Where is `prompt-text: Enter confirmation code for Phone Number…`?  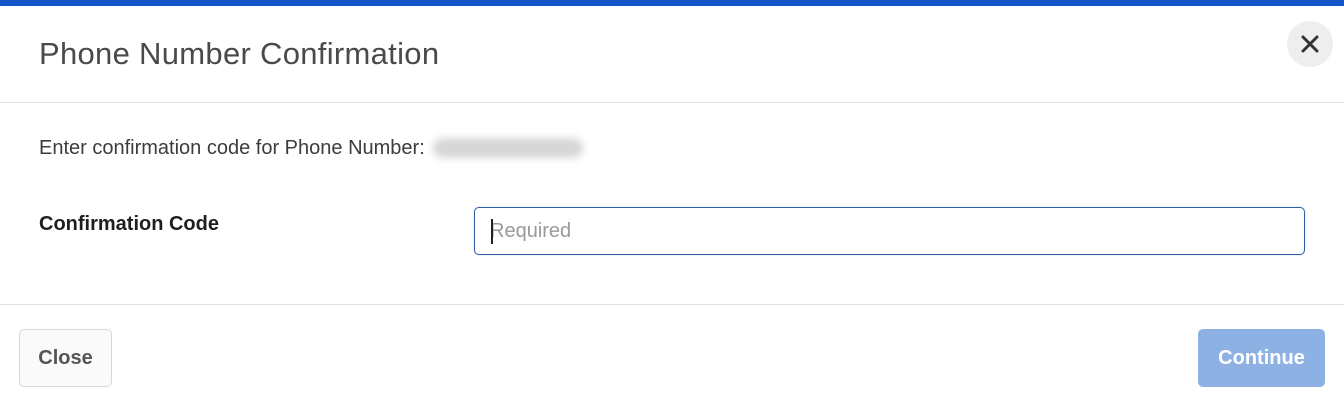 prompt-text: Enter confirmation code for Phone Number… is located at coordinates (232, 147).